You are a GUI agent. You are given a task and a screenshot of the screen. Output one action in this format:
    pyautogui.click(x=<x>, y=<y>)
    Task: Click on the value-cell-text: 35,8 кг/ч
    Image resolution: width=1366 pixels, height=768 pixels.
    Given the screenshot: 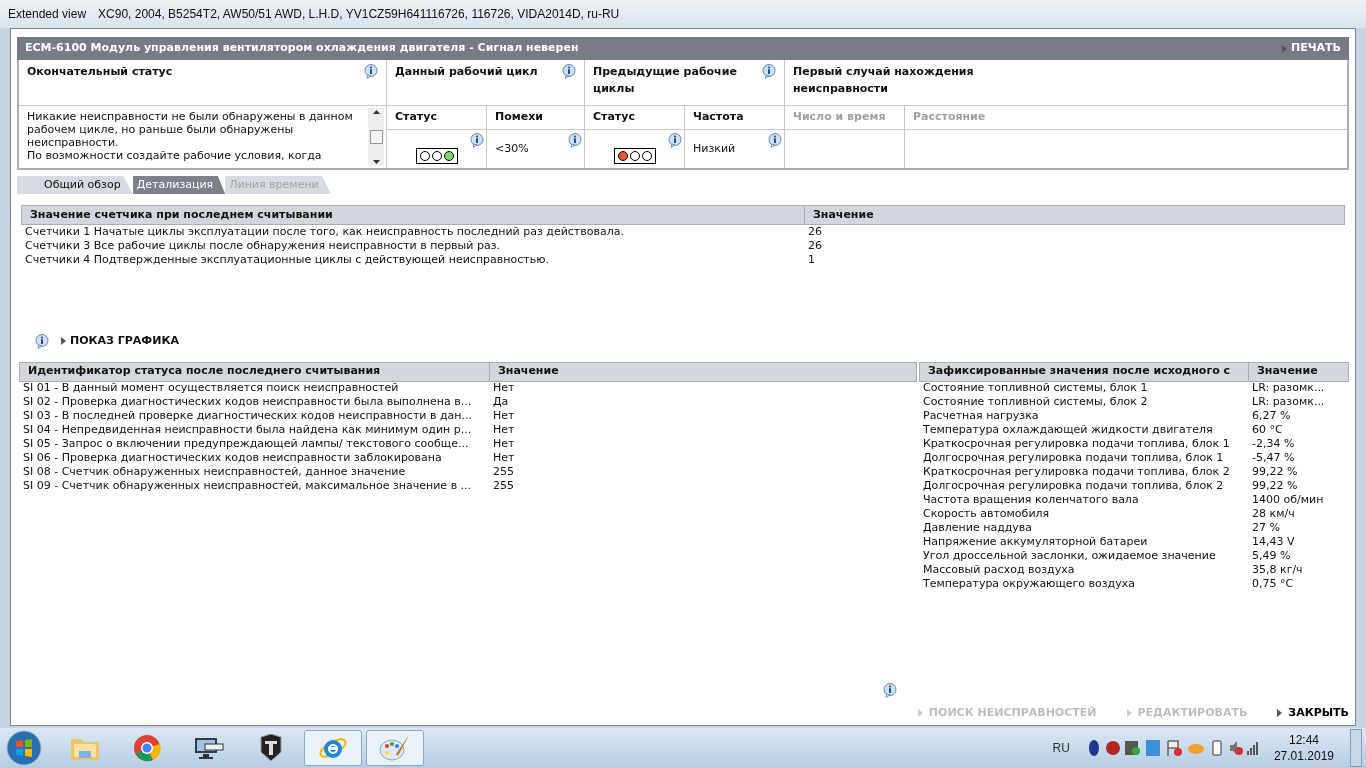 What is the action you would take?
    pyautogui.click(x=1277, y=570)
    